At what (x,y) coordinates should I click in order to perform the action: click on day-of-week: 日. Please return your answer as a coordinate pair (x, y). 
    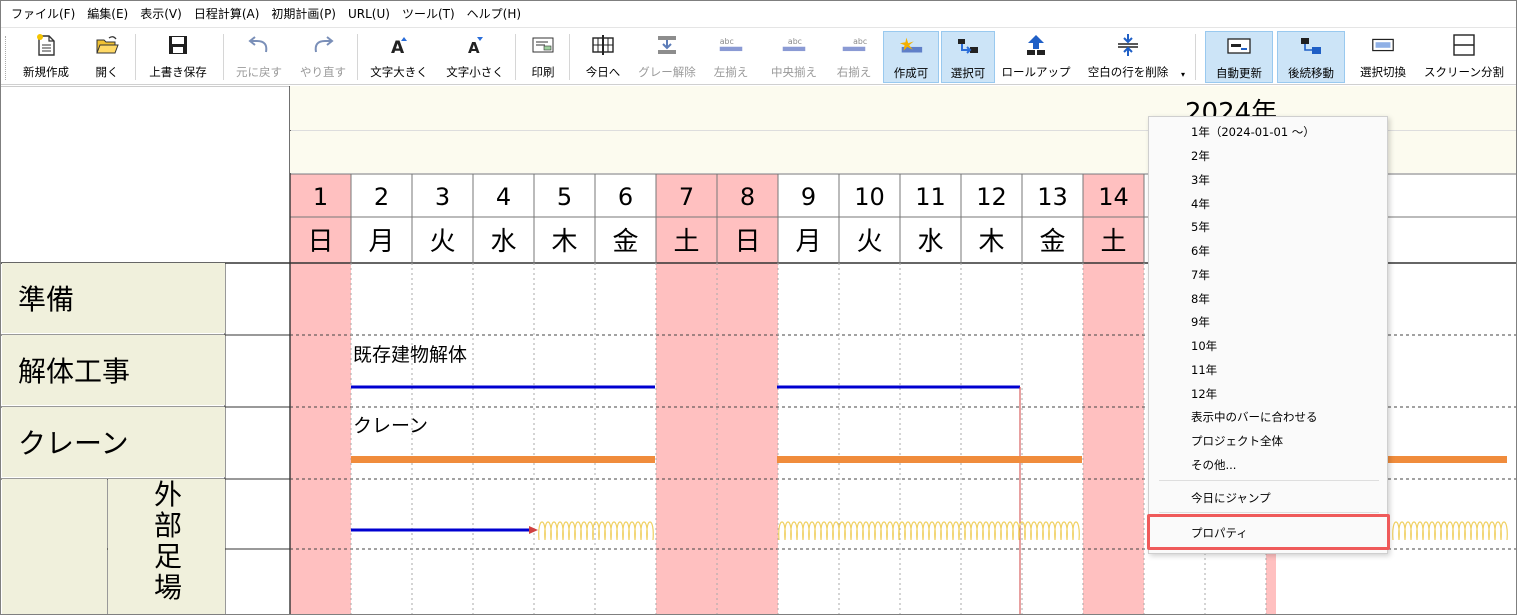
    Looking at the image, I should click on (747, 242).